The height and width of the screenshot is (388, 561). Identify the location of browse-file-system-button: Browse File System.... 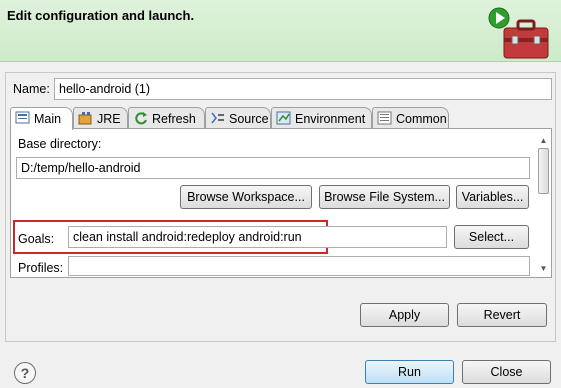
(384, 197).